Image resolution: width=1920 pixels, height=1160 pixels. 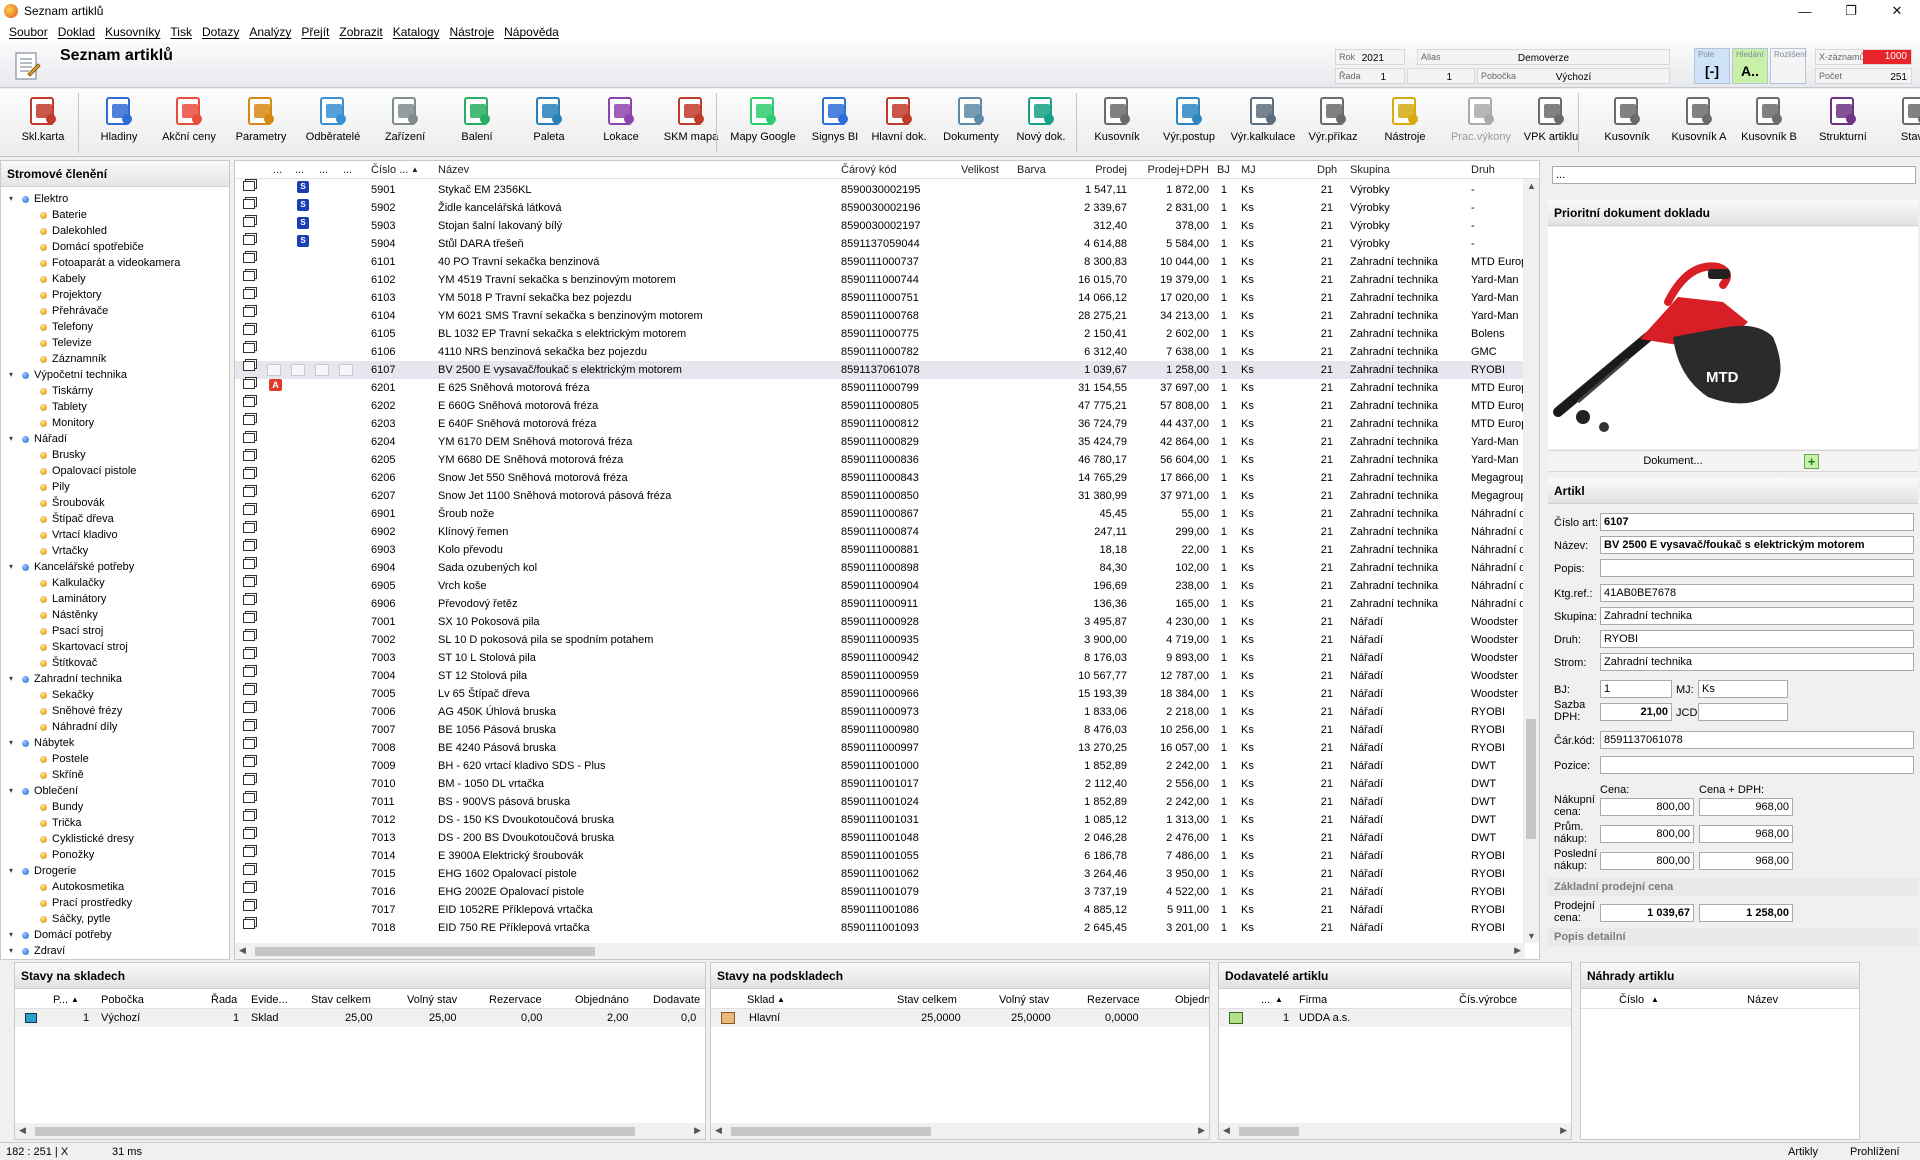 I want to click on toolbar-button-25: Strukturní, so click(x=1843, y=124).